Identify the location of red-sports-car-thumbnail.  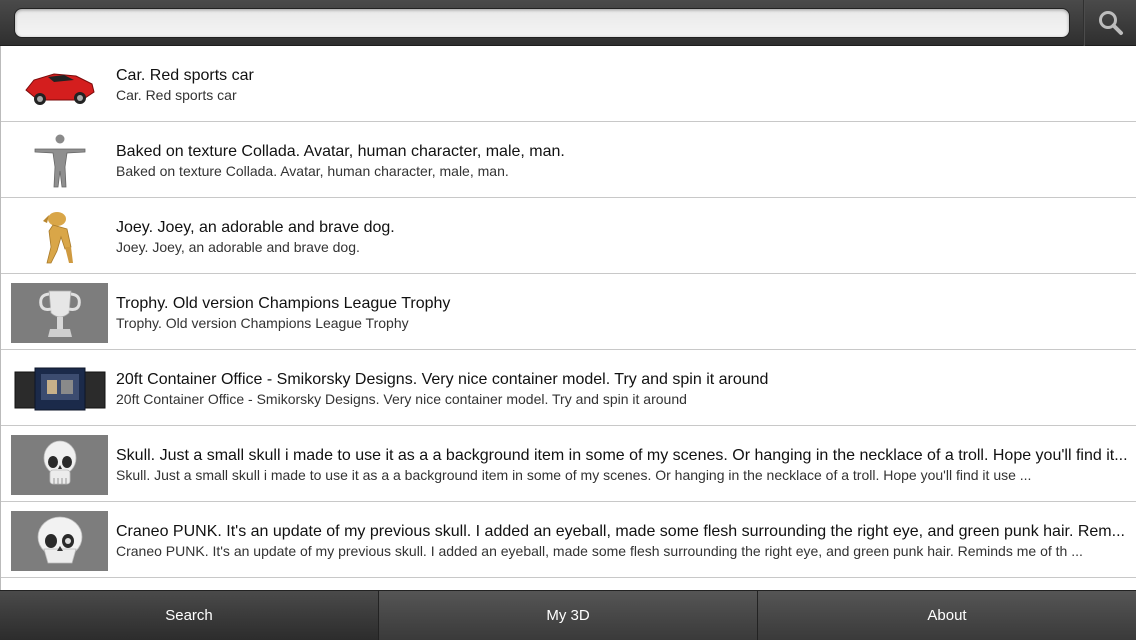
(59, 85).